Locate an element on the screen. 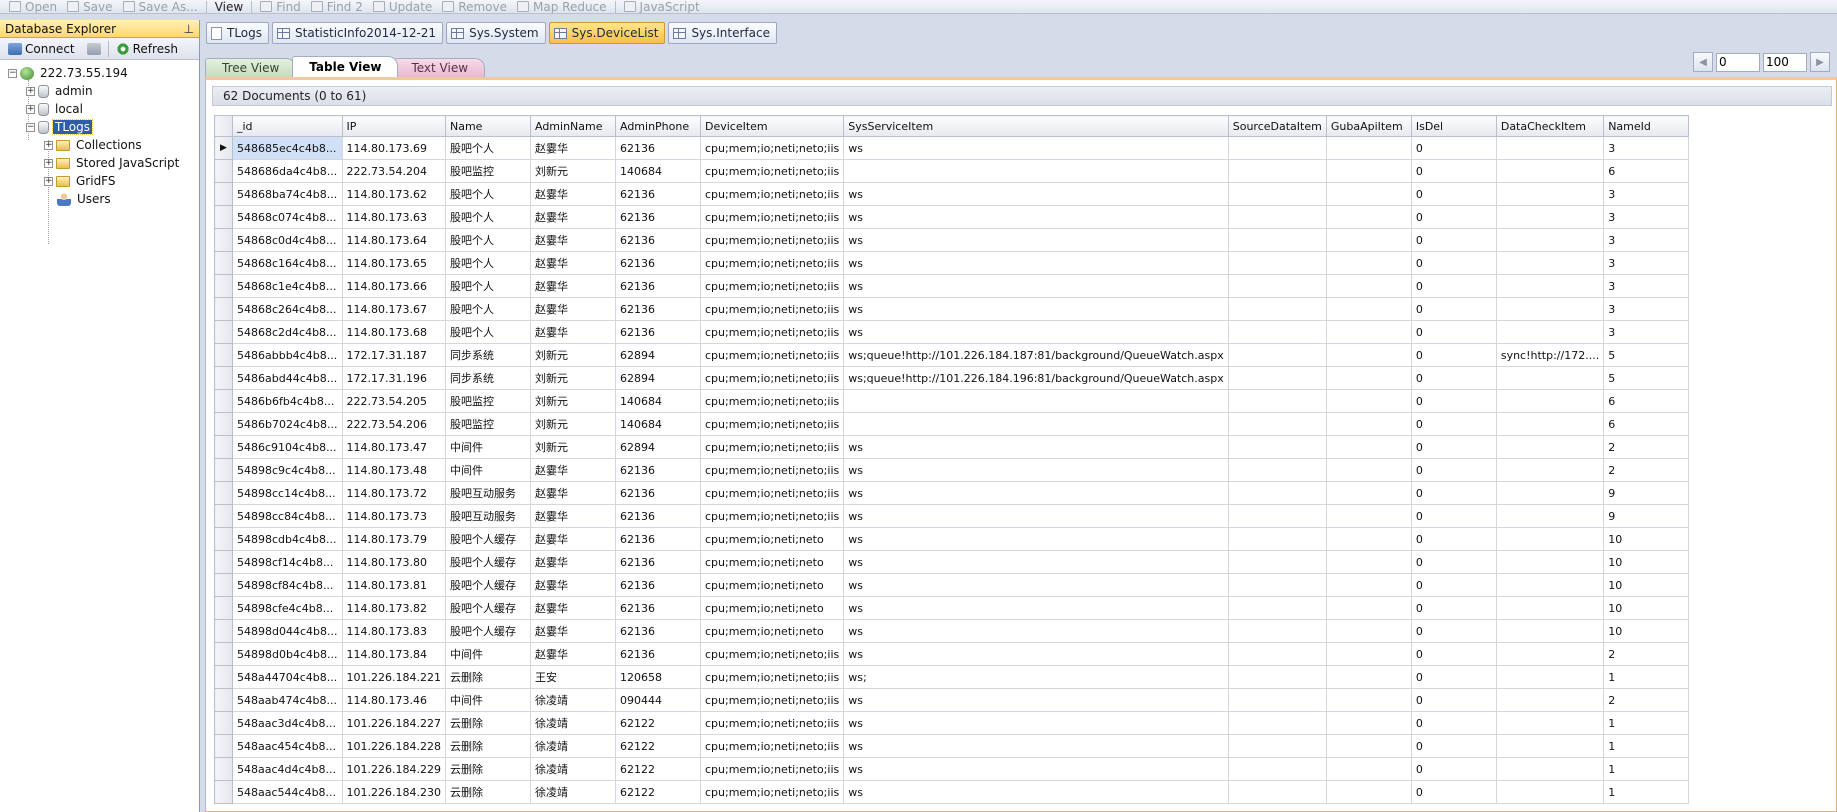  cell-ip: 101.226.184.221 is located at coordinates (393, 677).